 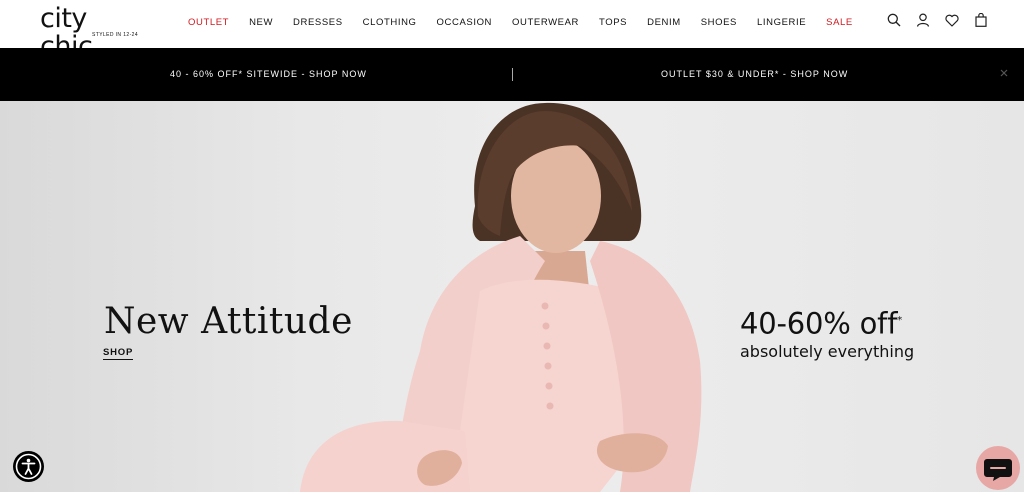 I want to click on nav-item-outerwear: OUTERWEAR, so click(x=545, y=22).